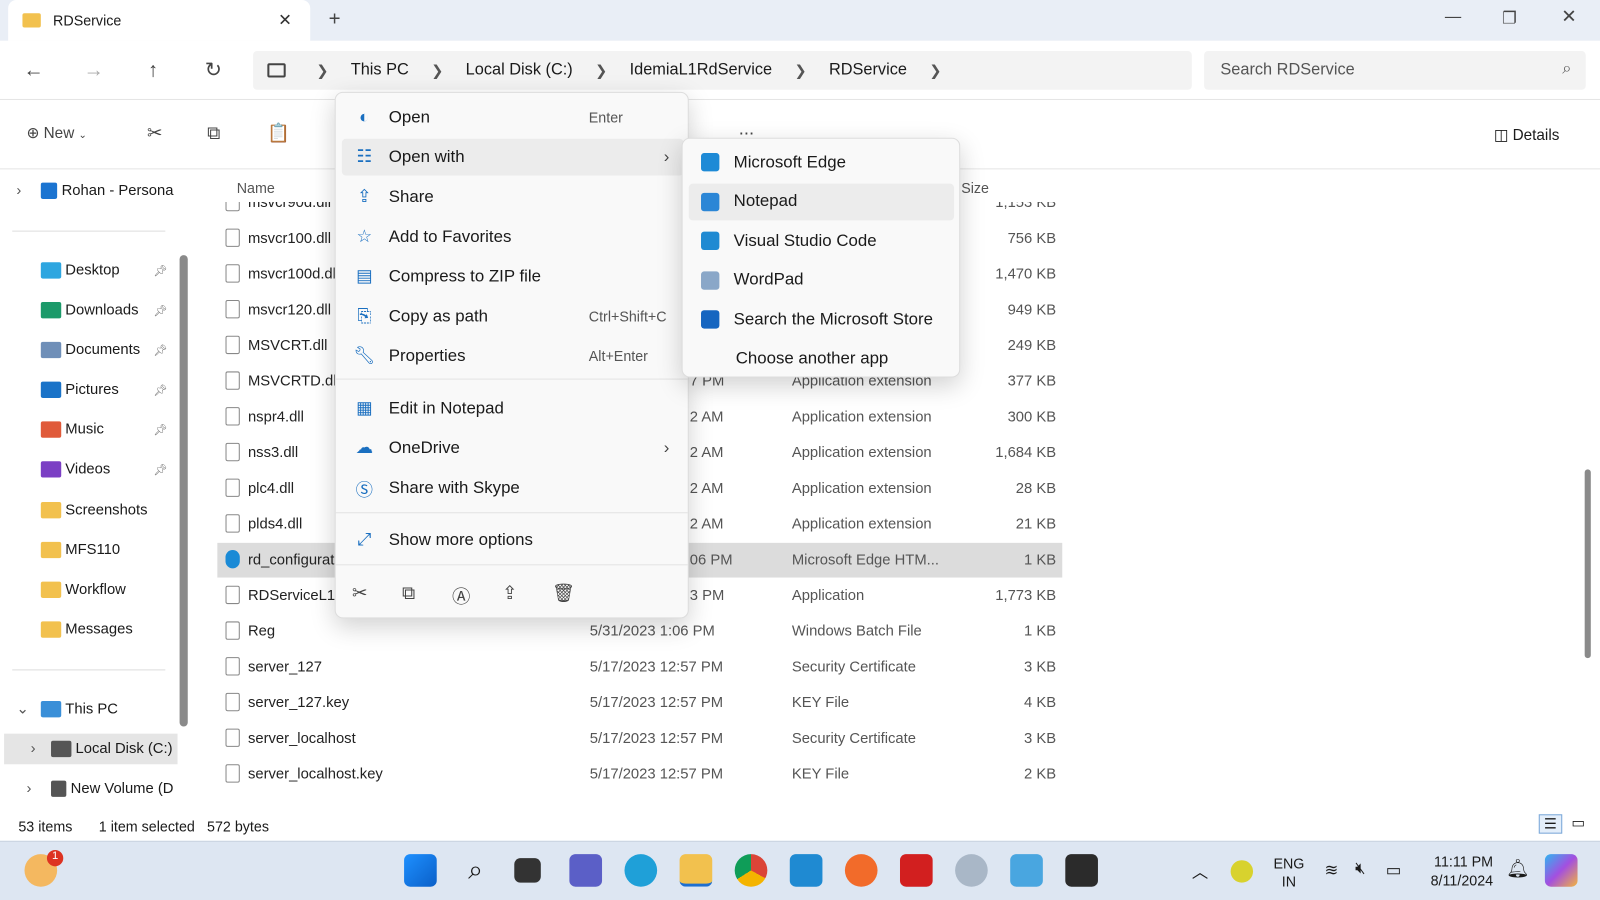  I want to click on settings-icon, so click(971, 870).